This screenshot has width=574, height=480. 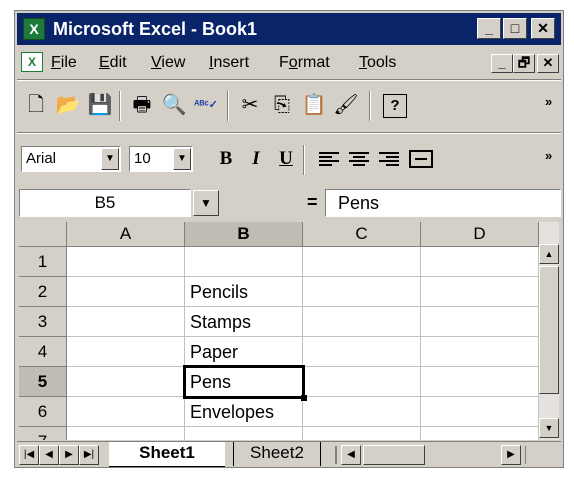 What do you see at coordinates (524, 63) in the screenshot?
I see `doc-restore-button: 🗗` at bounding box center [524, 63].